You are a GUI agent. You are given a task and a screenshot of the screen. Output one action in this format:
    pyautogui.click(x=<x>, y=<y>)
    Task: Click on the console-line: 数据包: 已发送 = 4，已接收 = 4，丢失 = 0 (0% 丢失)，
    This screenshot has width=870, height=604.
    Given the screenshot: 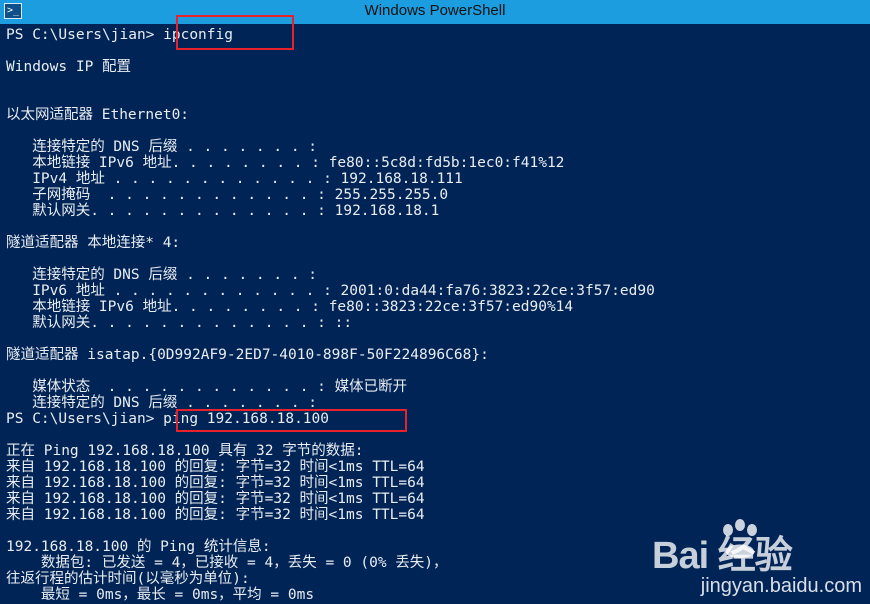 What is the action you would take?
    pyautogui.click(x=227, y=563)
    